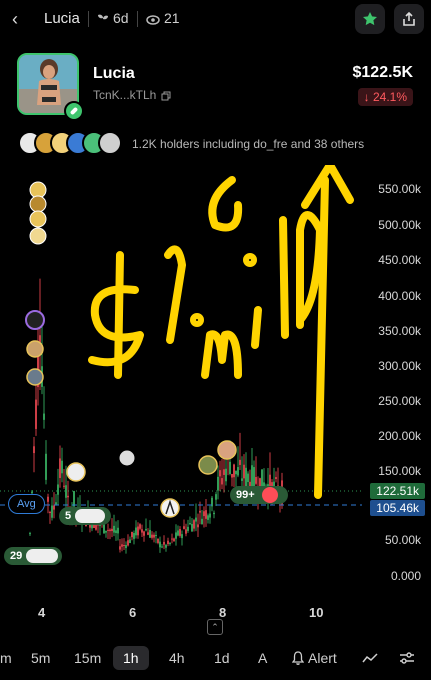 This screenshot has height=680, width=431. I want to click on y-tick: 550.00k, so click(399, 189).